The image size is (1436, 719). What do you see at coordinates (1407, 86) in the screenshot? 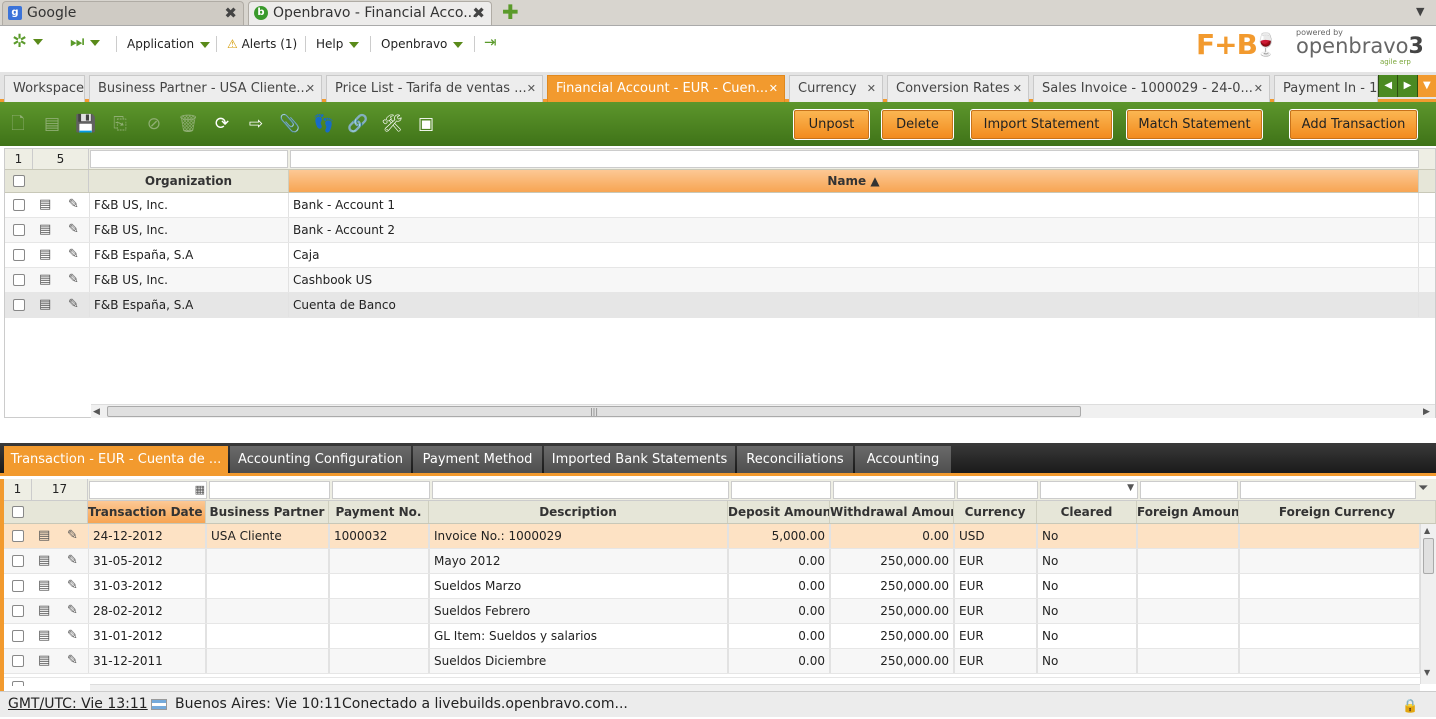
I see `scroll-tabs-right-icon: ▶` at bounding box center [1407, 86].